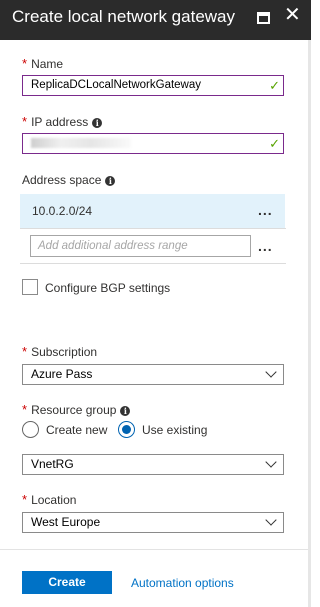  Describe the element at coordinates (81, 143) in the screenshot. I see `ip-address-value-obscured` at that location.